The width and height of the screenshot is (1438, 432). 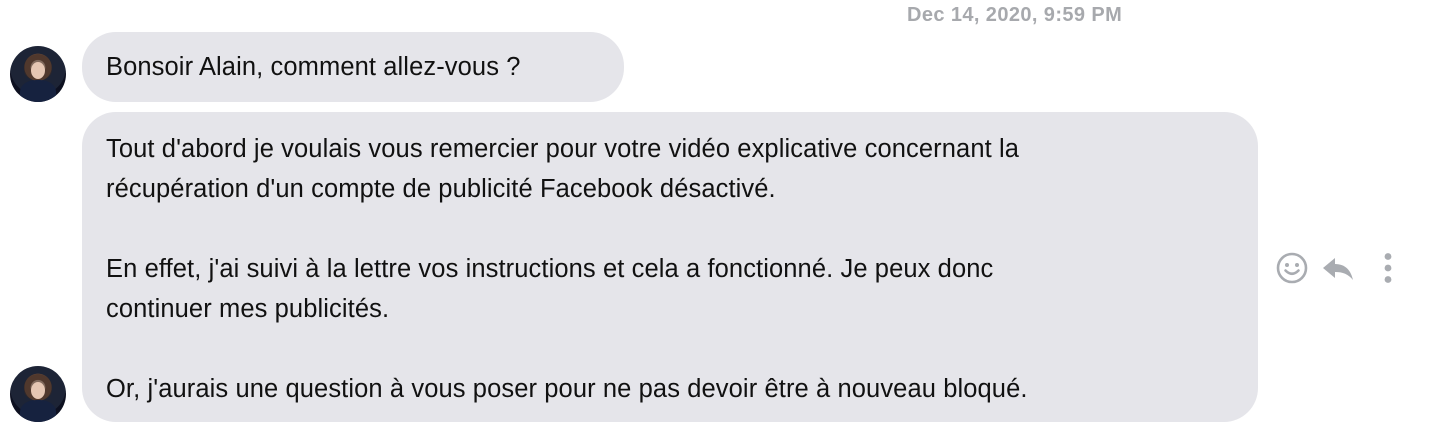 What do you see at coordinates (248, 309) in the screenshot?
I see `message-text-line: continuer mes publicités.` at bounding box center [248, 309].